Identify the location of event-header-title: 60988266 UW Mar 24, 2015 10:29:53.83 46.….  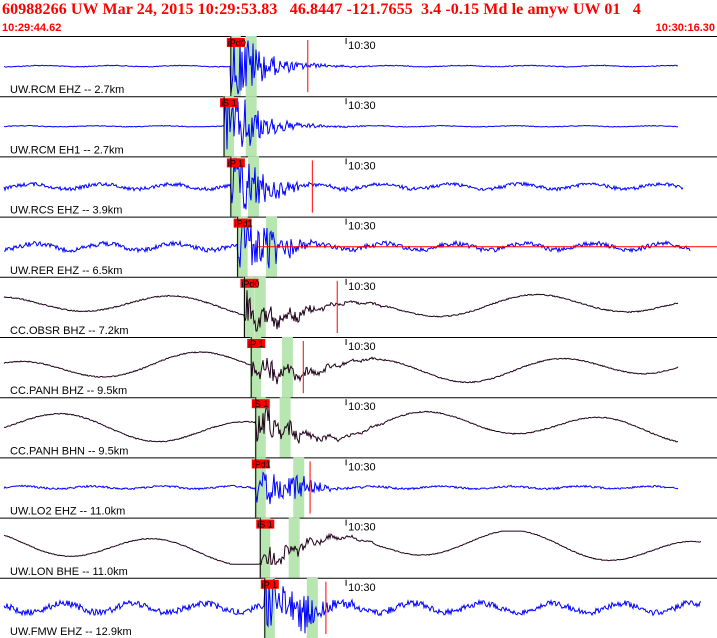
(321, 9).